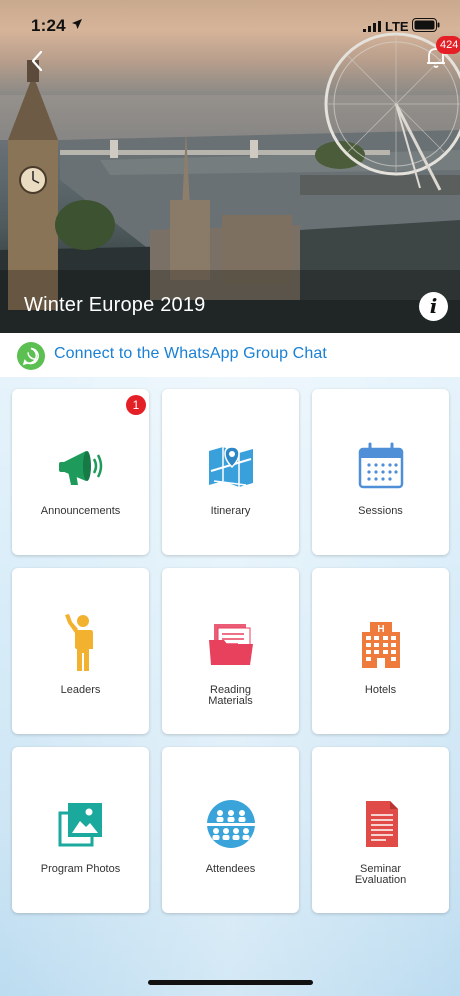 This screenshot has width=460, height=996. I want to click on info-icon: i, so click(433, 306).